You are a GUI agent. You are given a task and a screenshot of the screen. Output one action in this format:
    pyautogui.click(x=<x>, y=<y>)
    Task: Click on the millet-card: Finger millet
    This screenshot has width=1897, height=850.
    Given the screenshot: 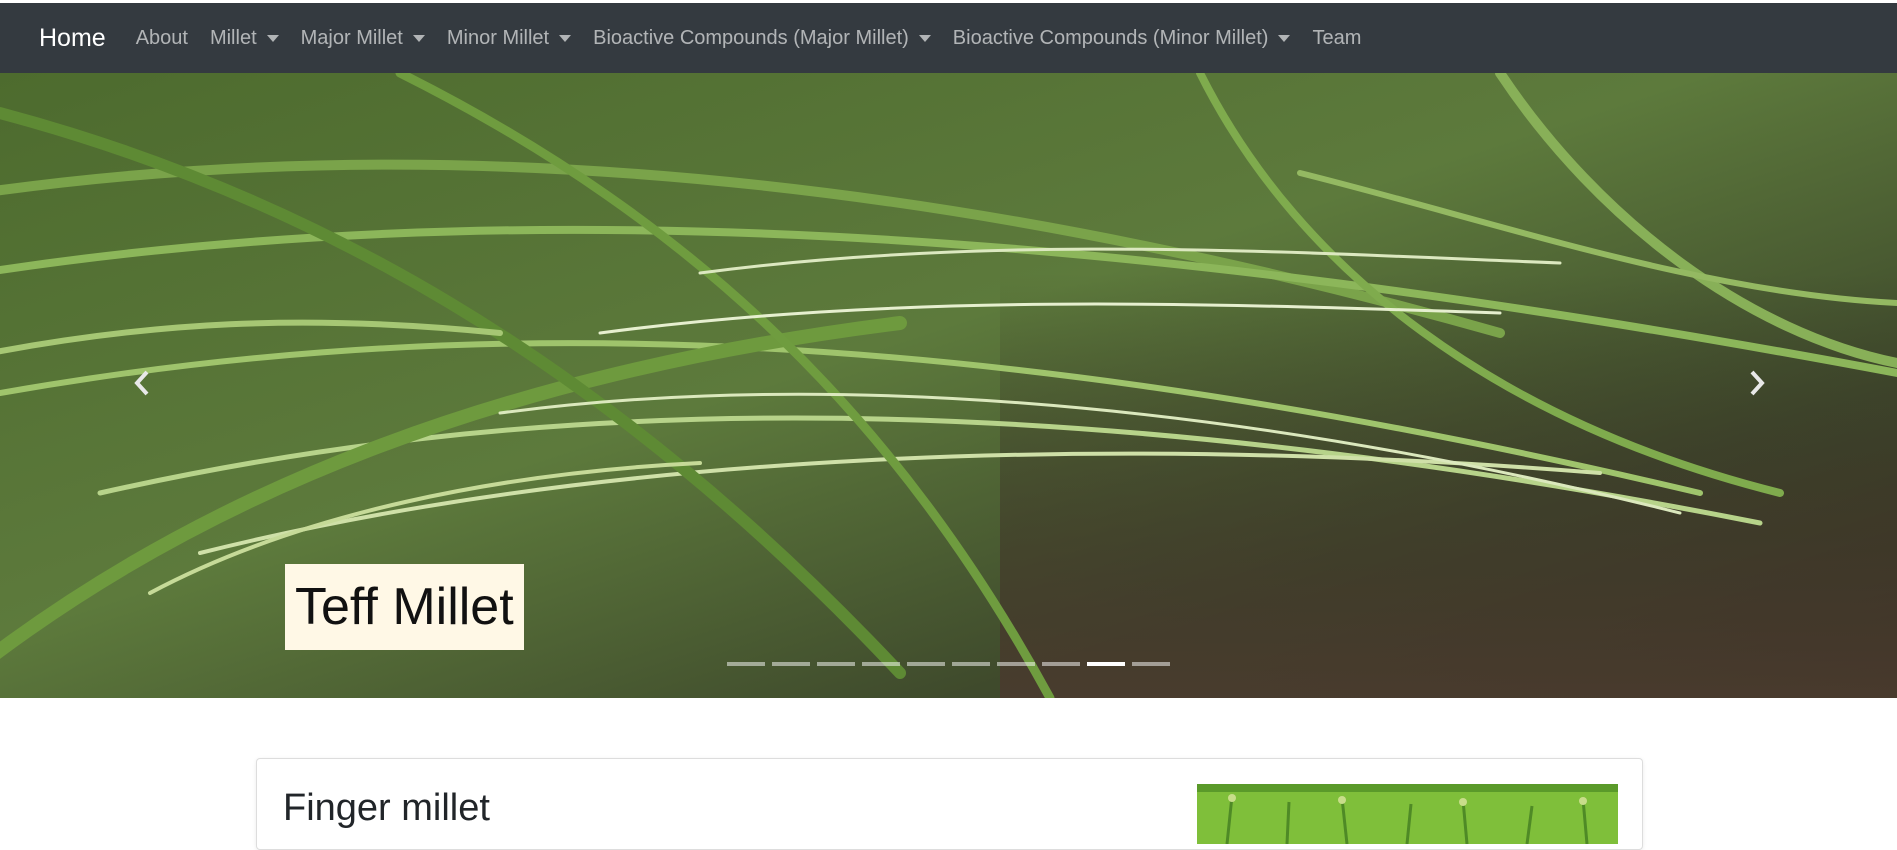 What is the action you would take?
    pyautogui.click(x=949, y=804)
    